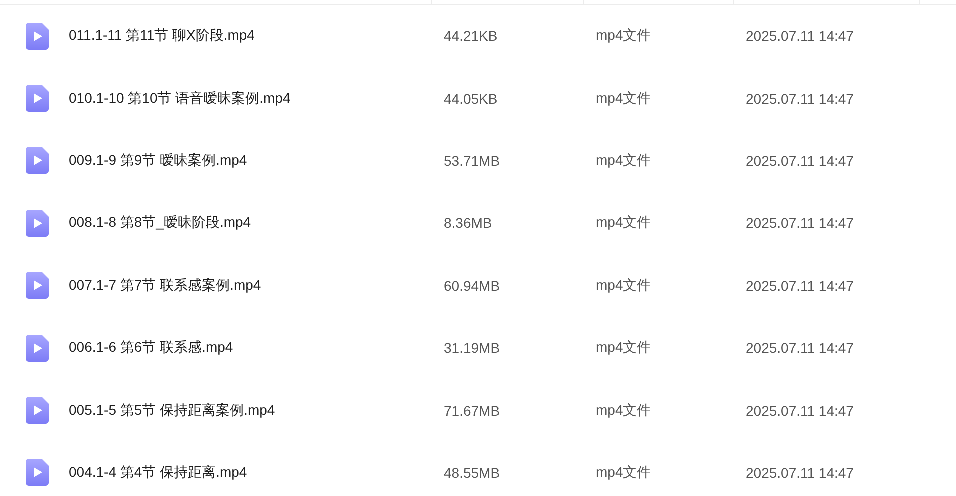 The width and height of the screenshot is (956, 496). I want to click on file-row: 010.1-10 第10节 语音暧昧案例.mp4 44.05KB mp4文件 2025.07.11 14:47, so click(478, 98).